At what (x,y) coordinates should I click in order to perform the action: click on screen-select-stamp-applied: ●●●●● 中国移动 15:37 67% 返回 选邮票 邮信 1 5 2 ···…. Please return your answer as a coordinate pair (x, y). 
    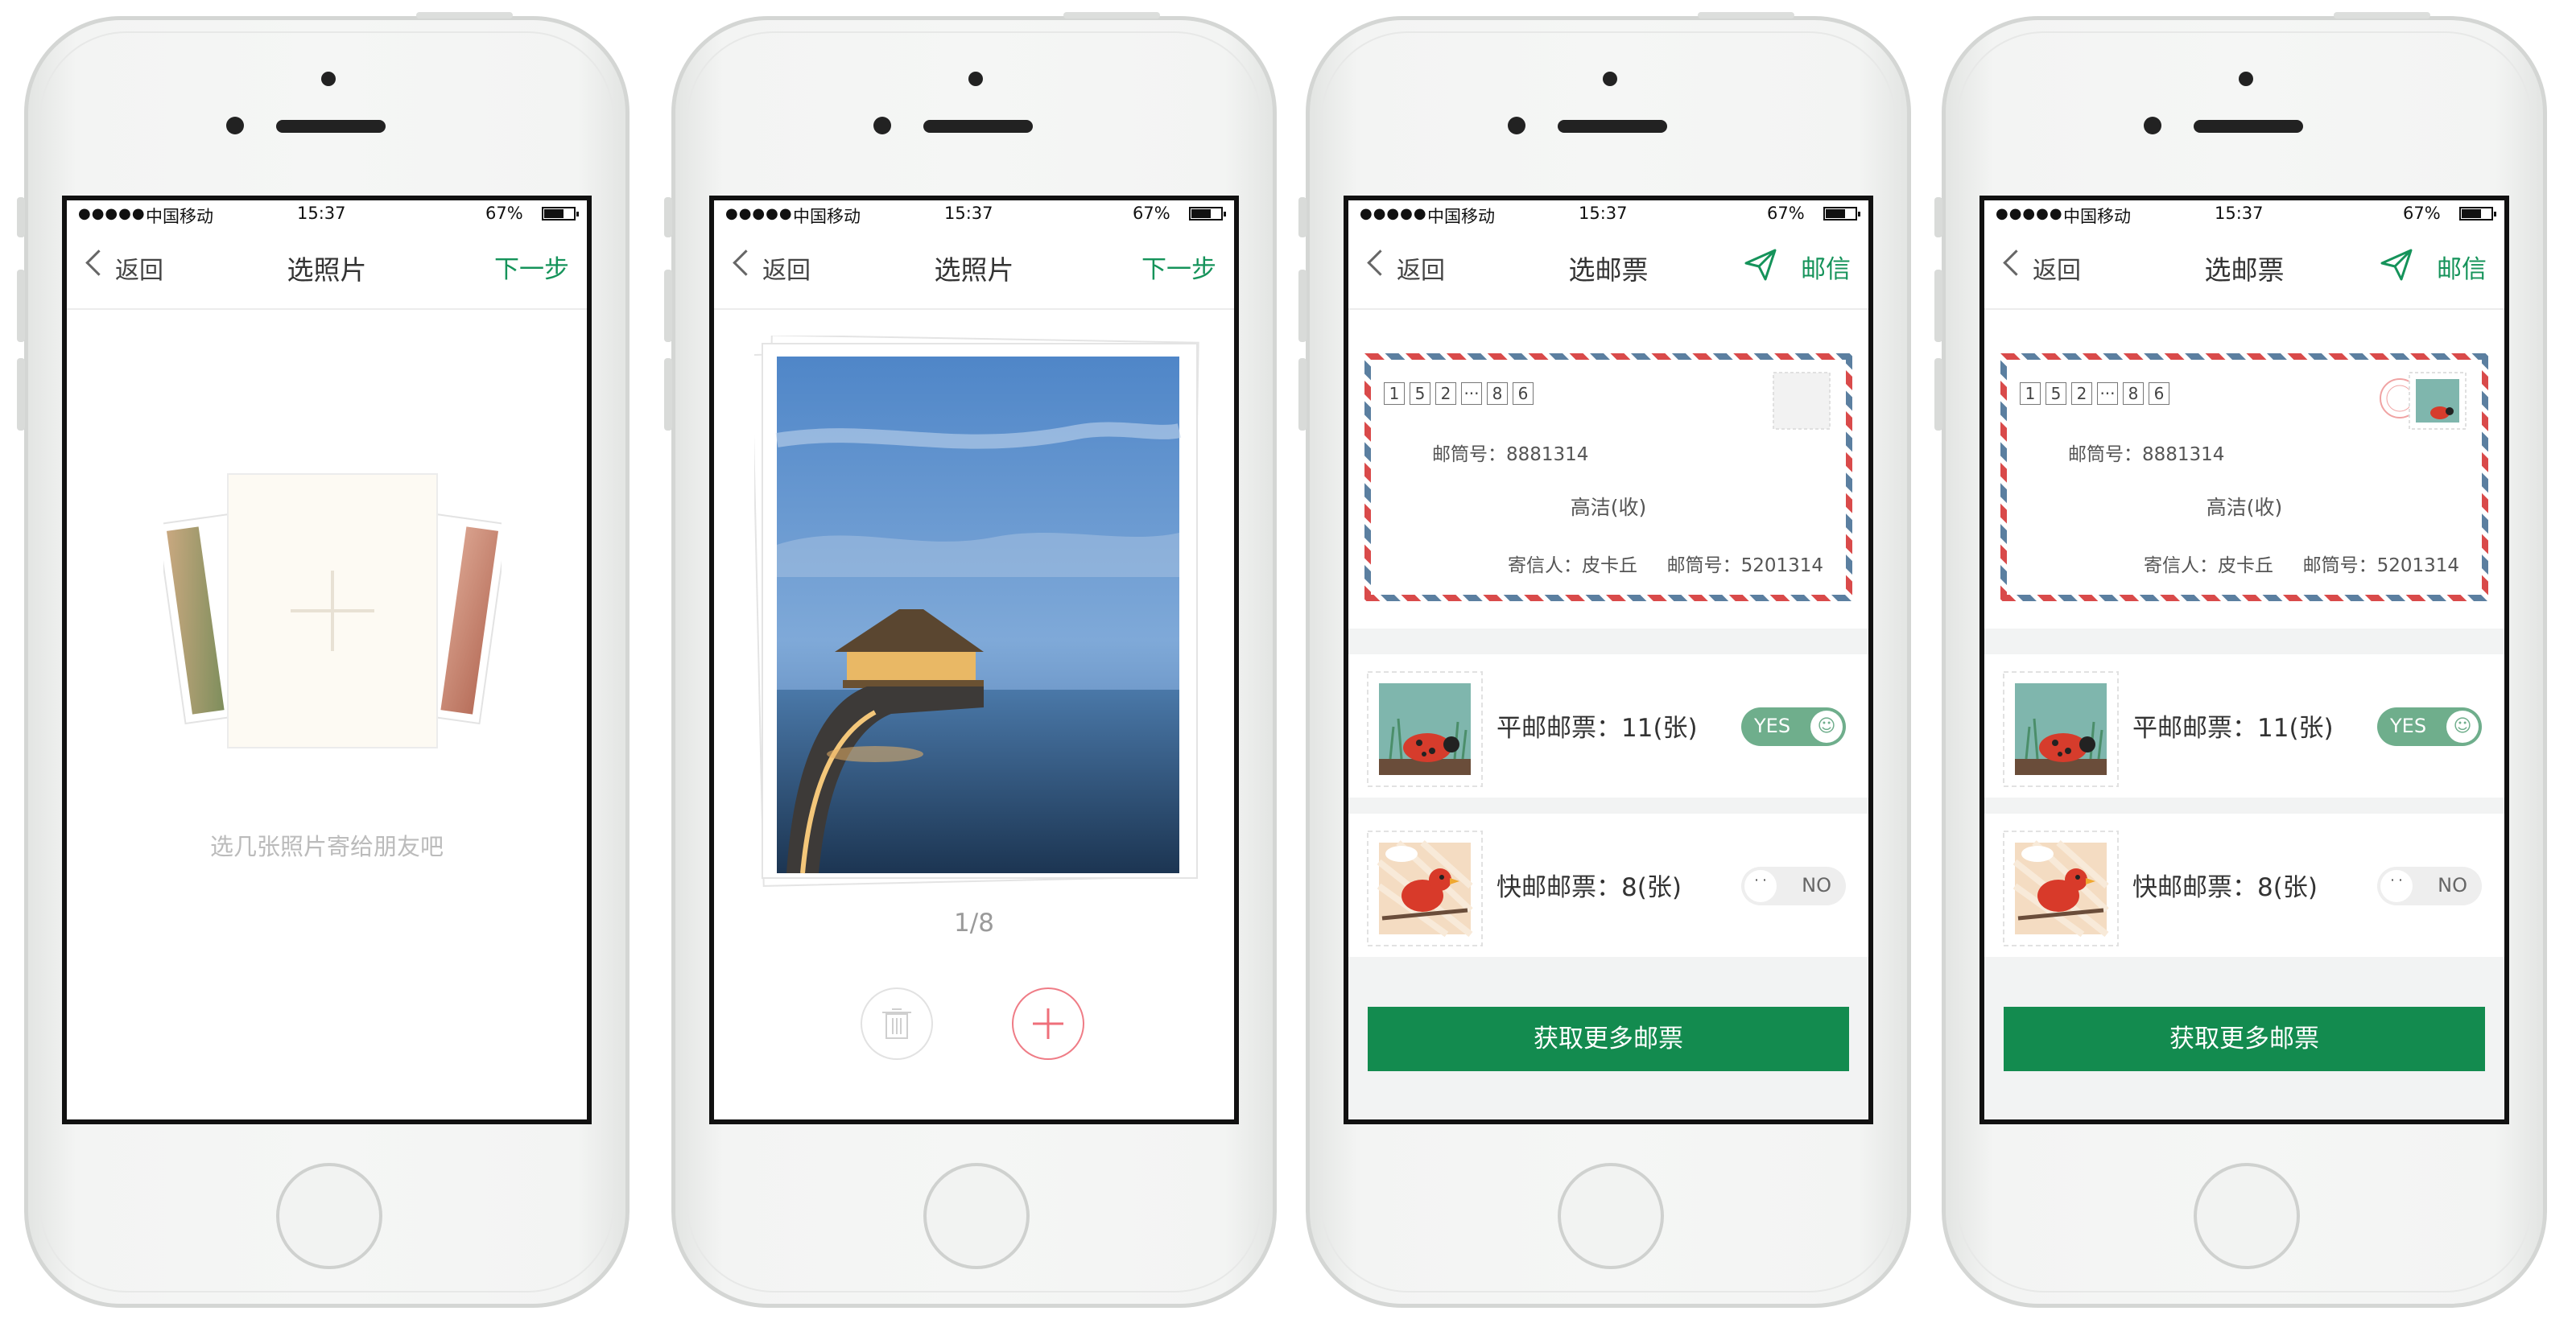
    Looking at the image, I should click on (2244, 660).